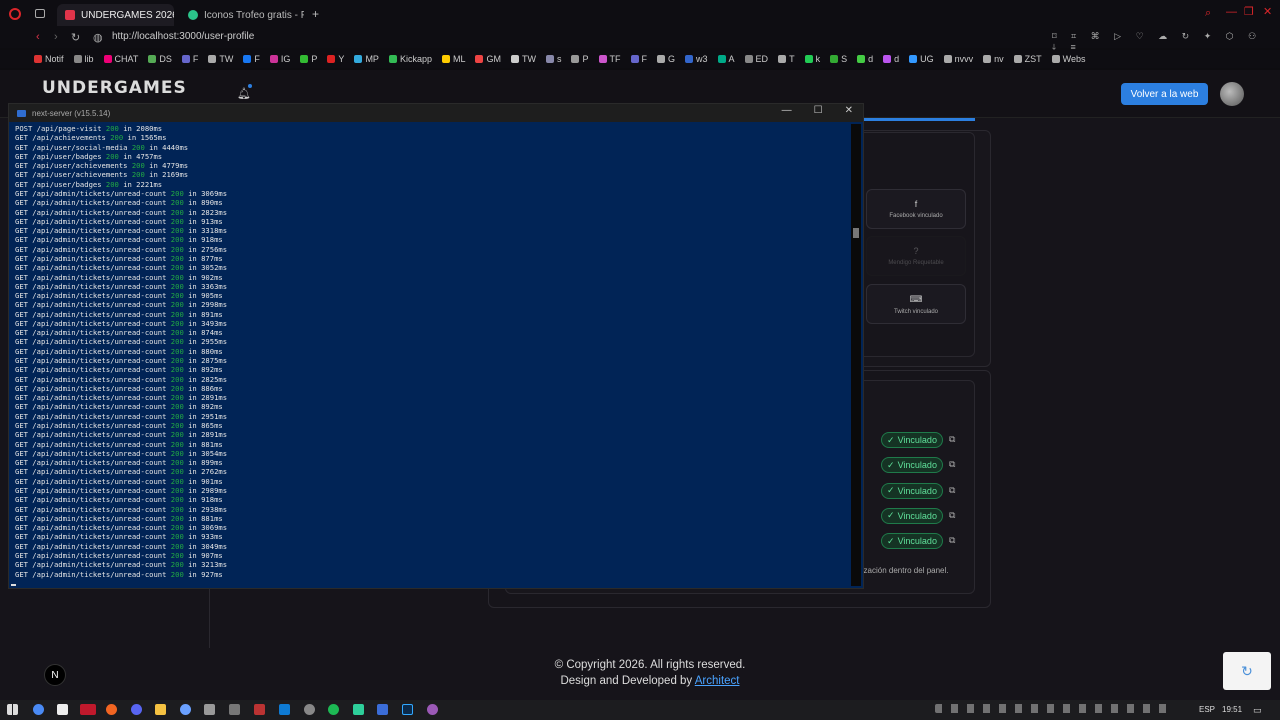  What do you see at coordinates (856, 233) in the screenshot?
I see `terminal-scroll-thumb` at bounding box center [856, 233].